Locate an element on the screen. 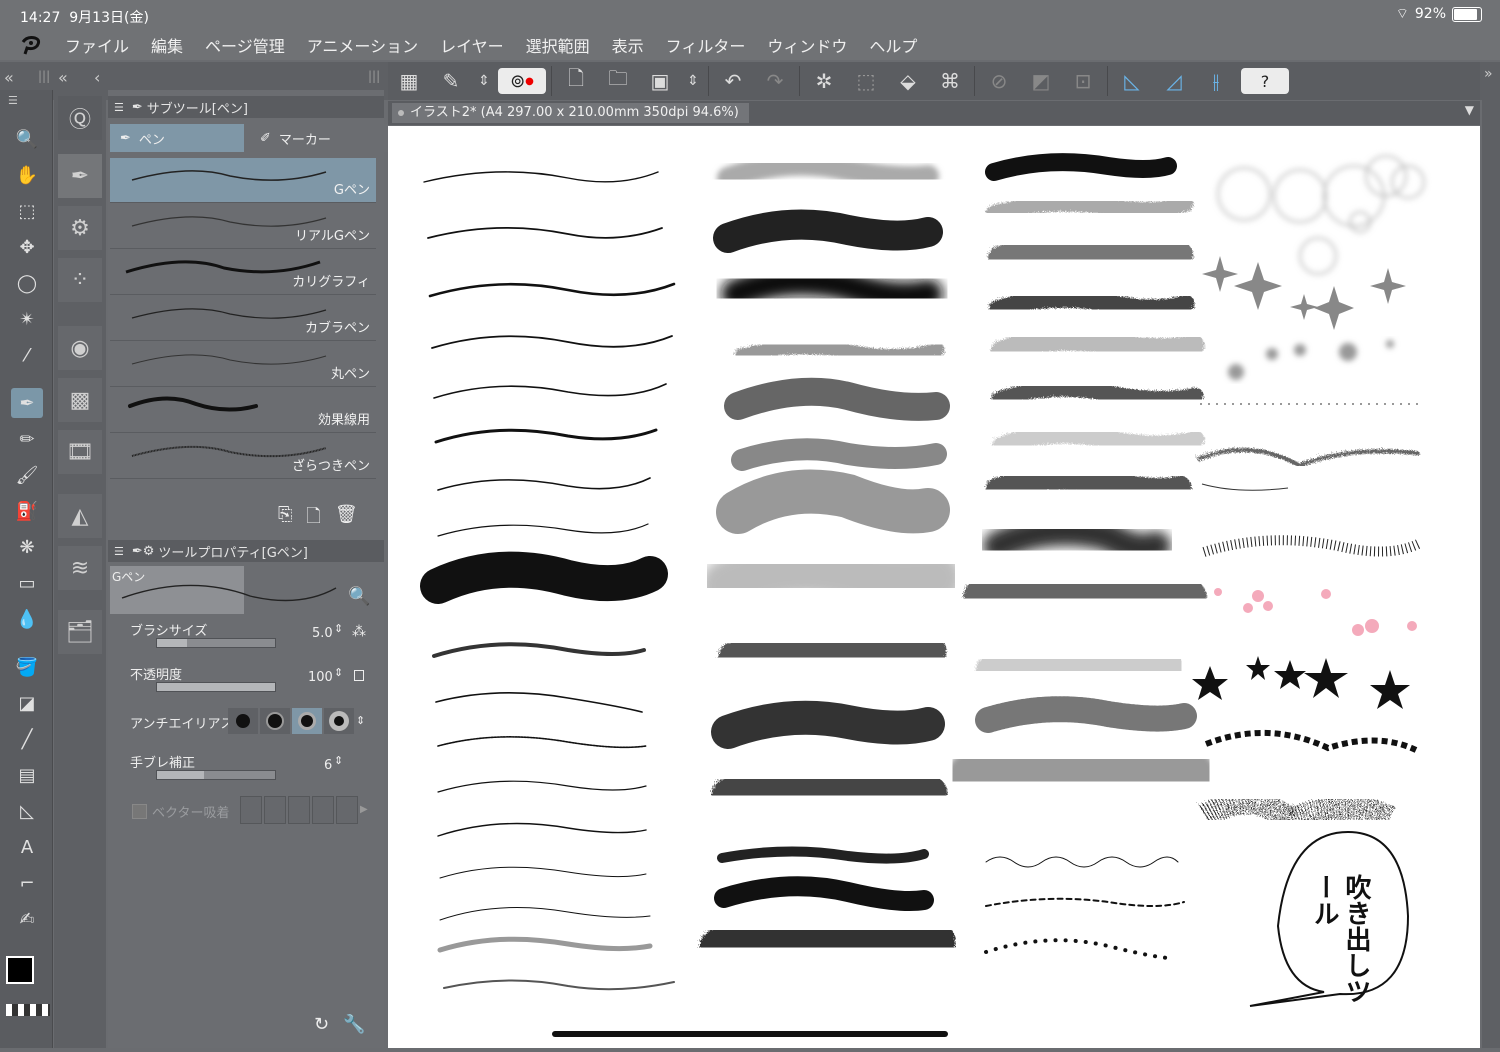  redo-icon: ↷ is located at coordinates (775, 81).